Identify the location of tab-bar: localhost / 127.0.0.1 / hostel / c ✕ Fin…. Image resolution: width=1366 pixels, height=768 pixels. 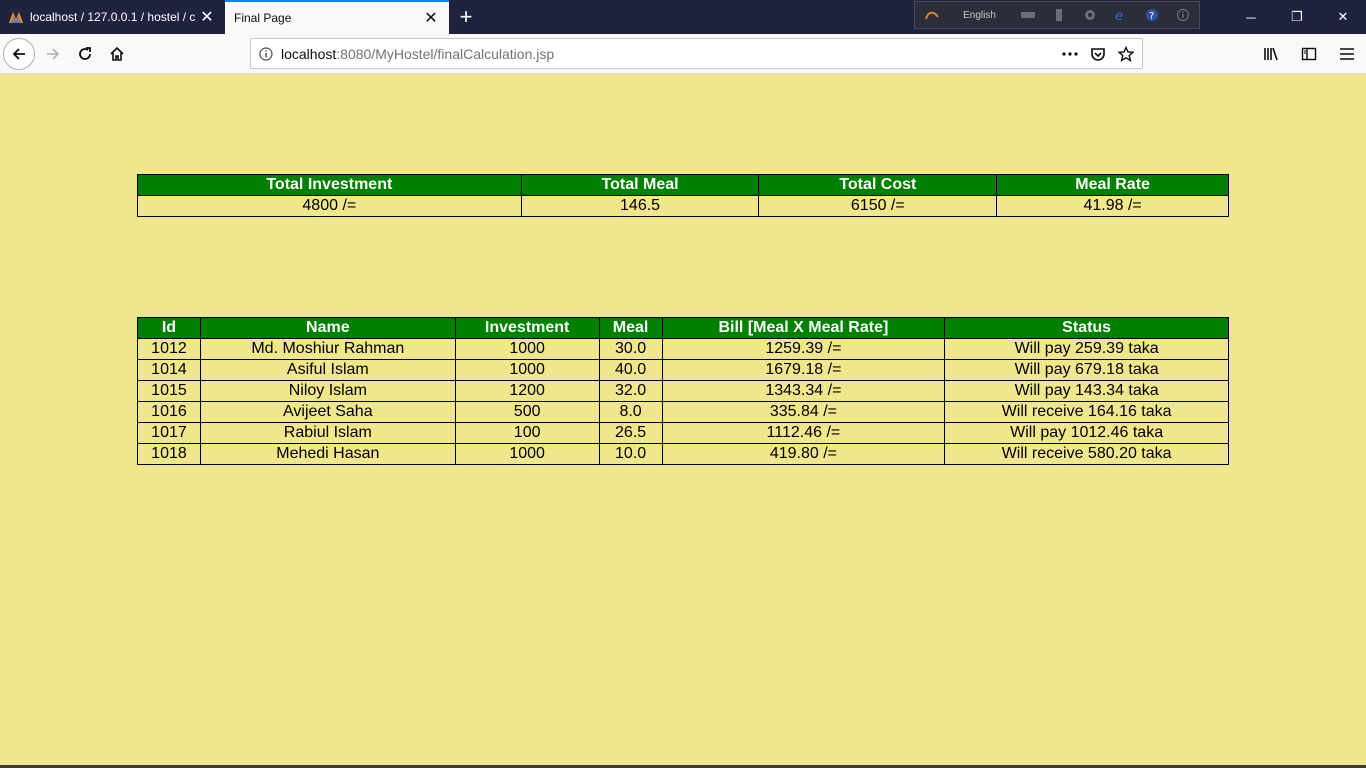
(683, 17).